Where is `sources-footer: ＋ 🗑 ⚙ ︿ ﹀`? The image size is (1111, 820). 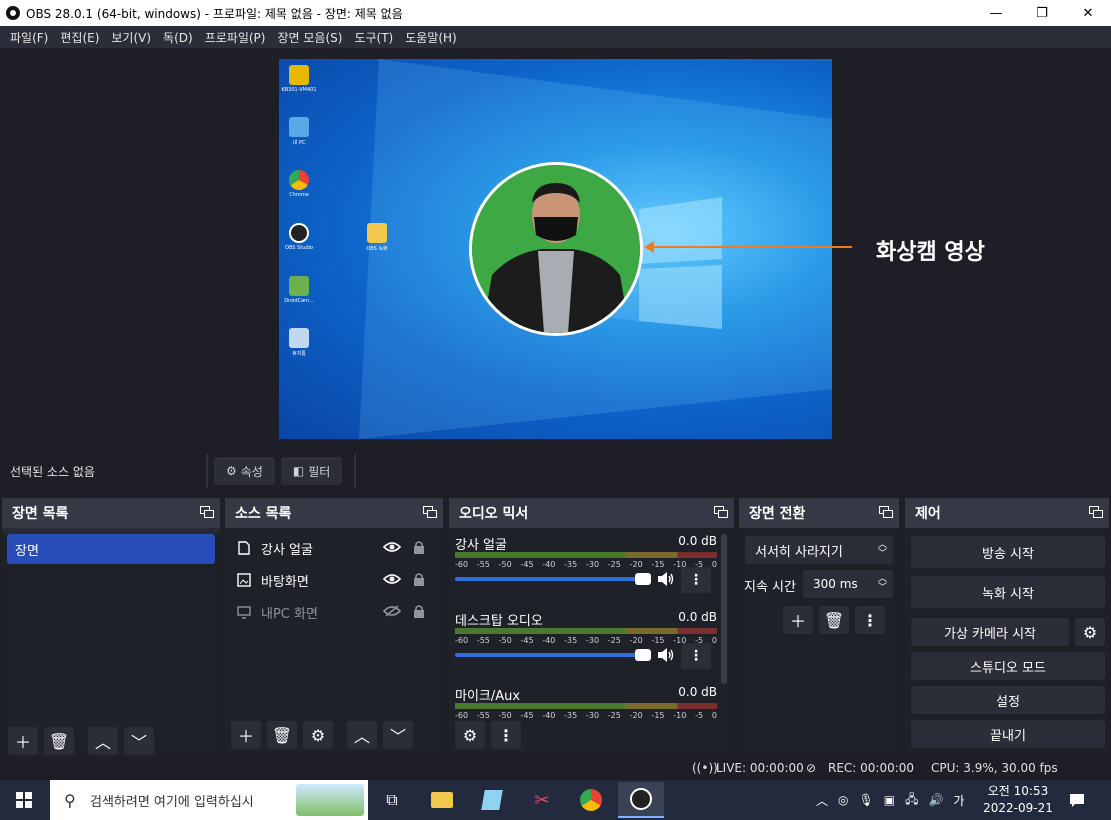 sources-footer: ＋ 🗑 ⚙ ︿ ﹀ is located at coordinates (334, 735).